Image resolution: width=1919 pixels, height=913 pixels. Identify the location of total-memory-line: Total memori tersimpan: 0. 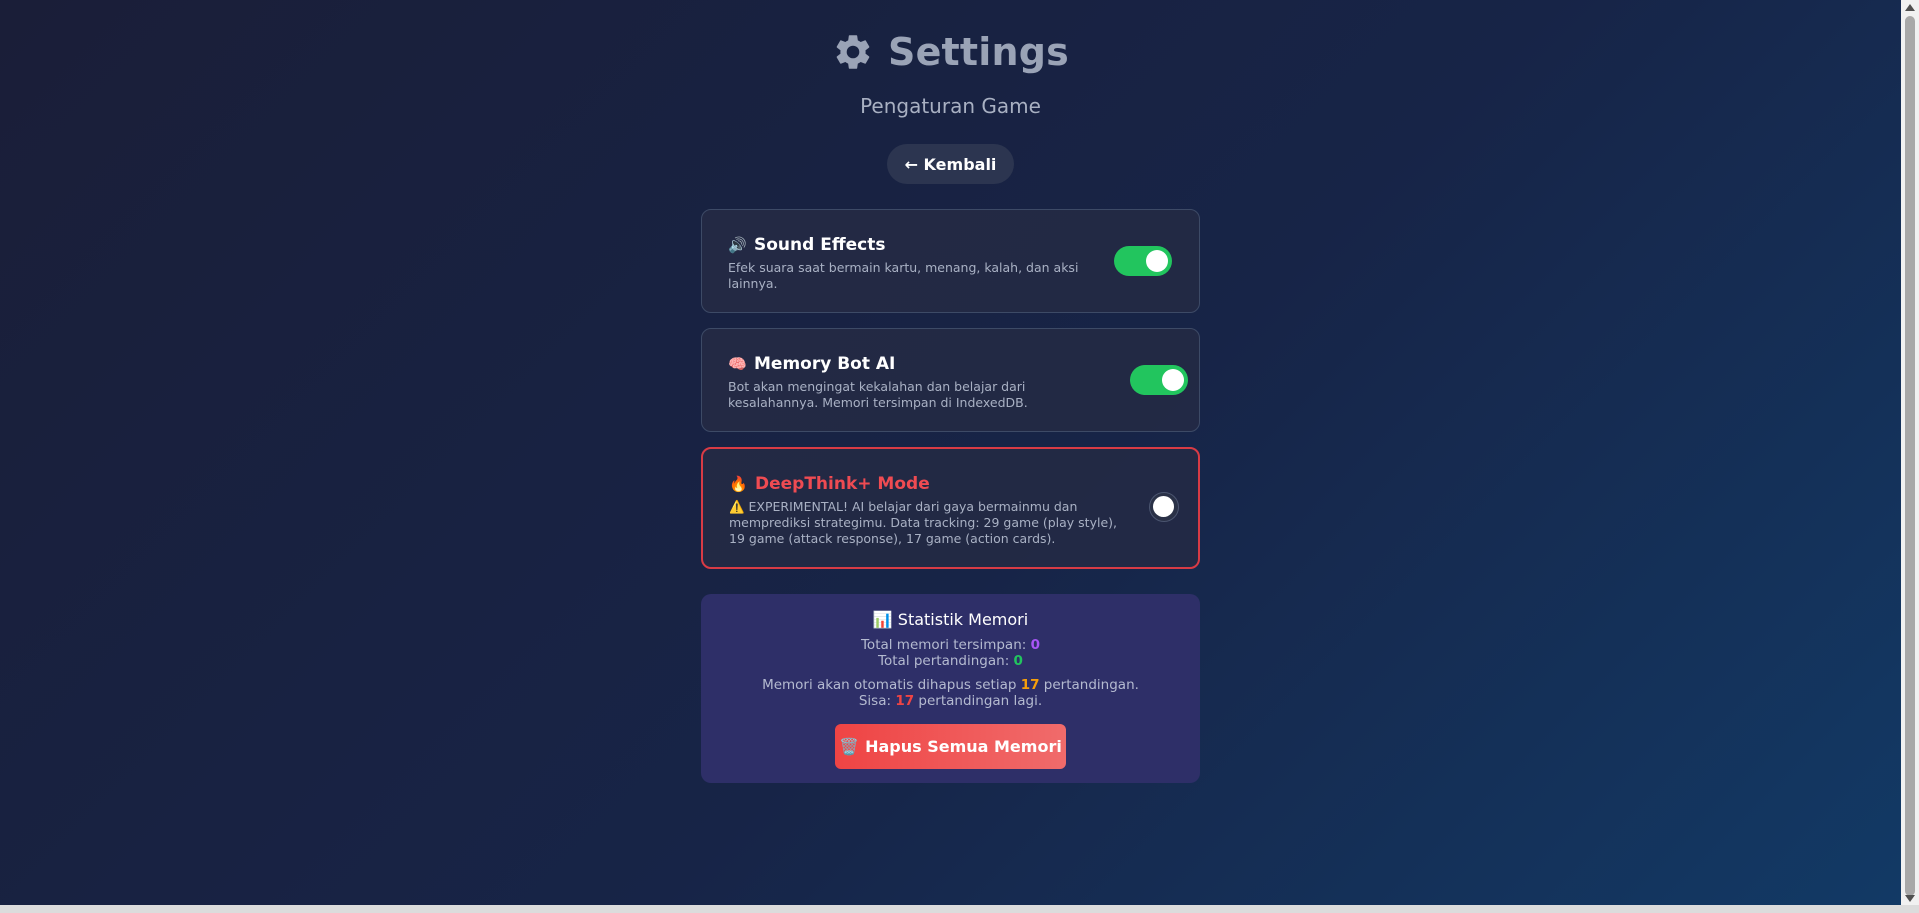
(950, 645).